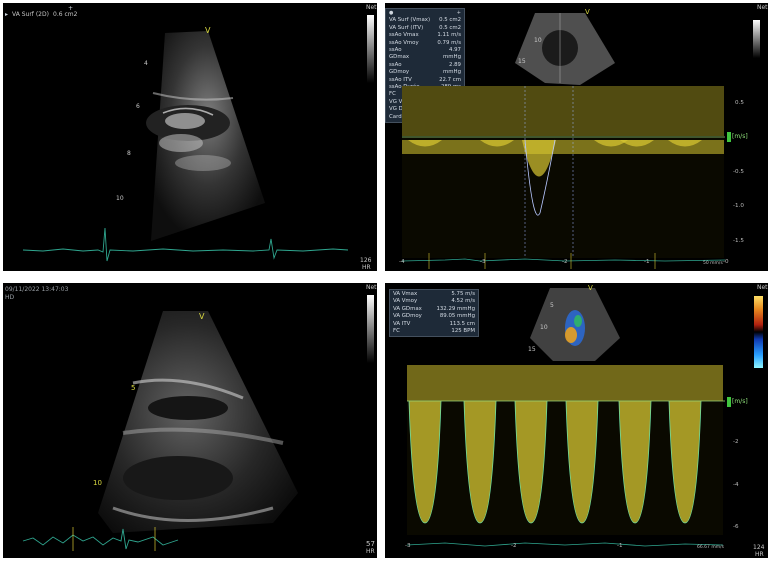  What do you see at coordinates (736, 527) in the screenshot?
I see `y-tick: -6` at bounding box center [736, 527].